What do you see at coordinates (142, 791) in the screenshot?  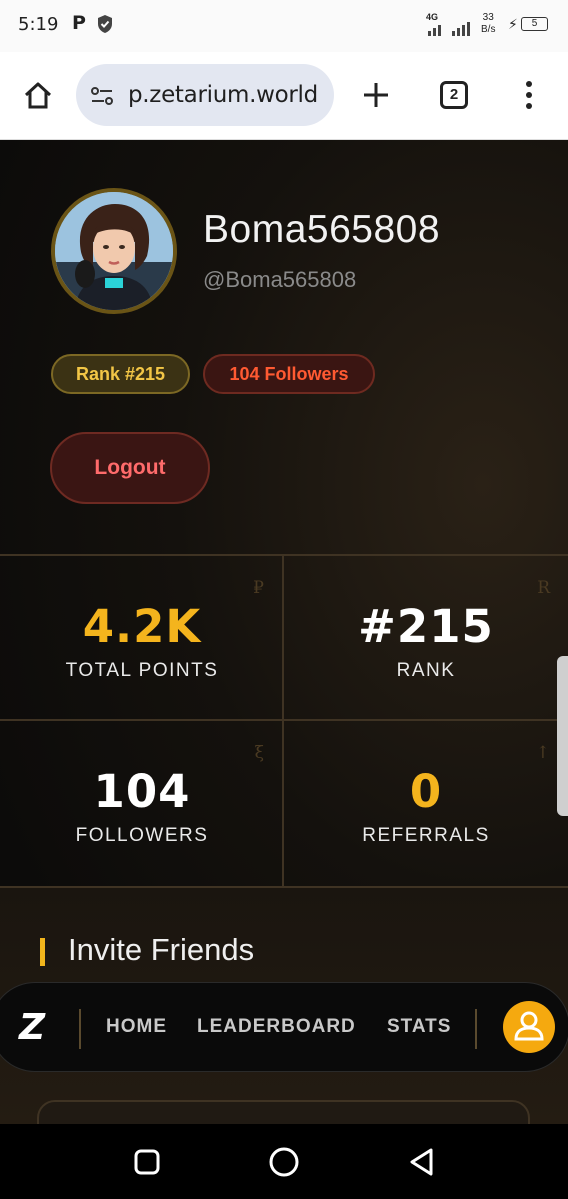 I see `stat-value: 104` at bounding box center [142, 791].